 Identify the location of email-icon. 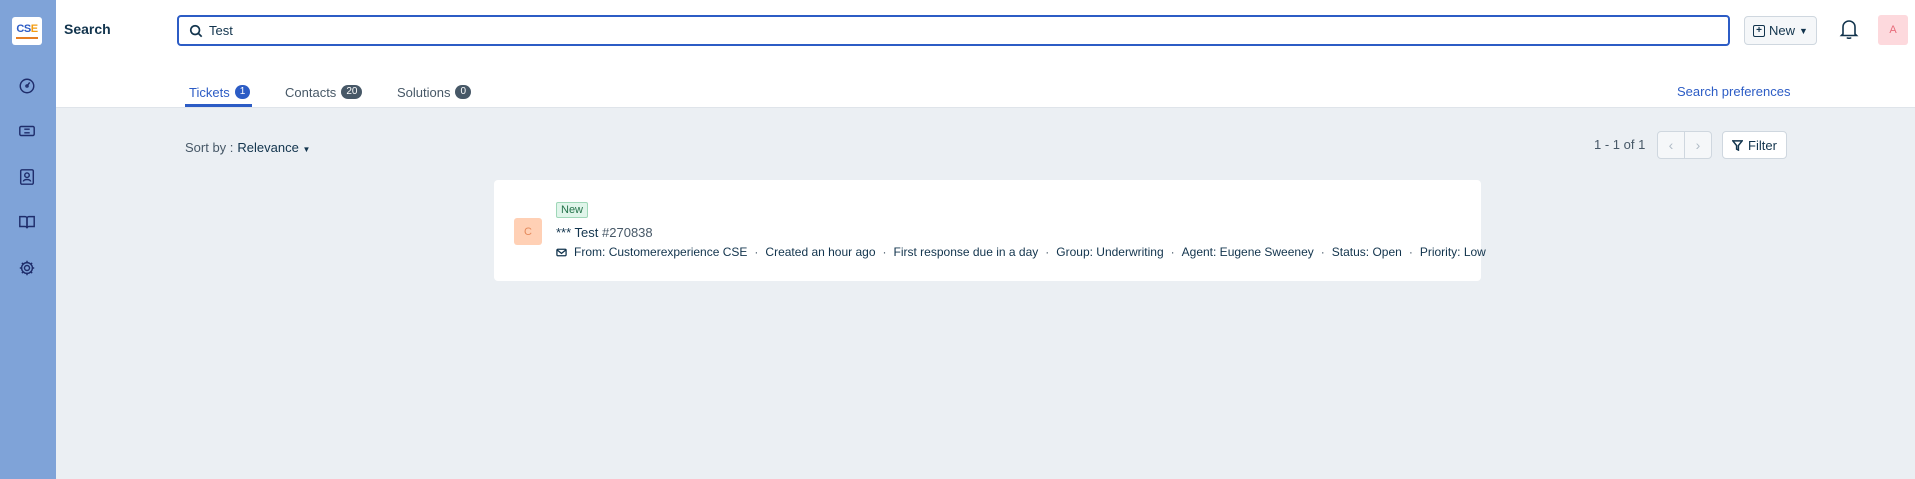
(561, 252).